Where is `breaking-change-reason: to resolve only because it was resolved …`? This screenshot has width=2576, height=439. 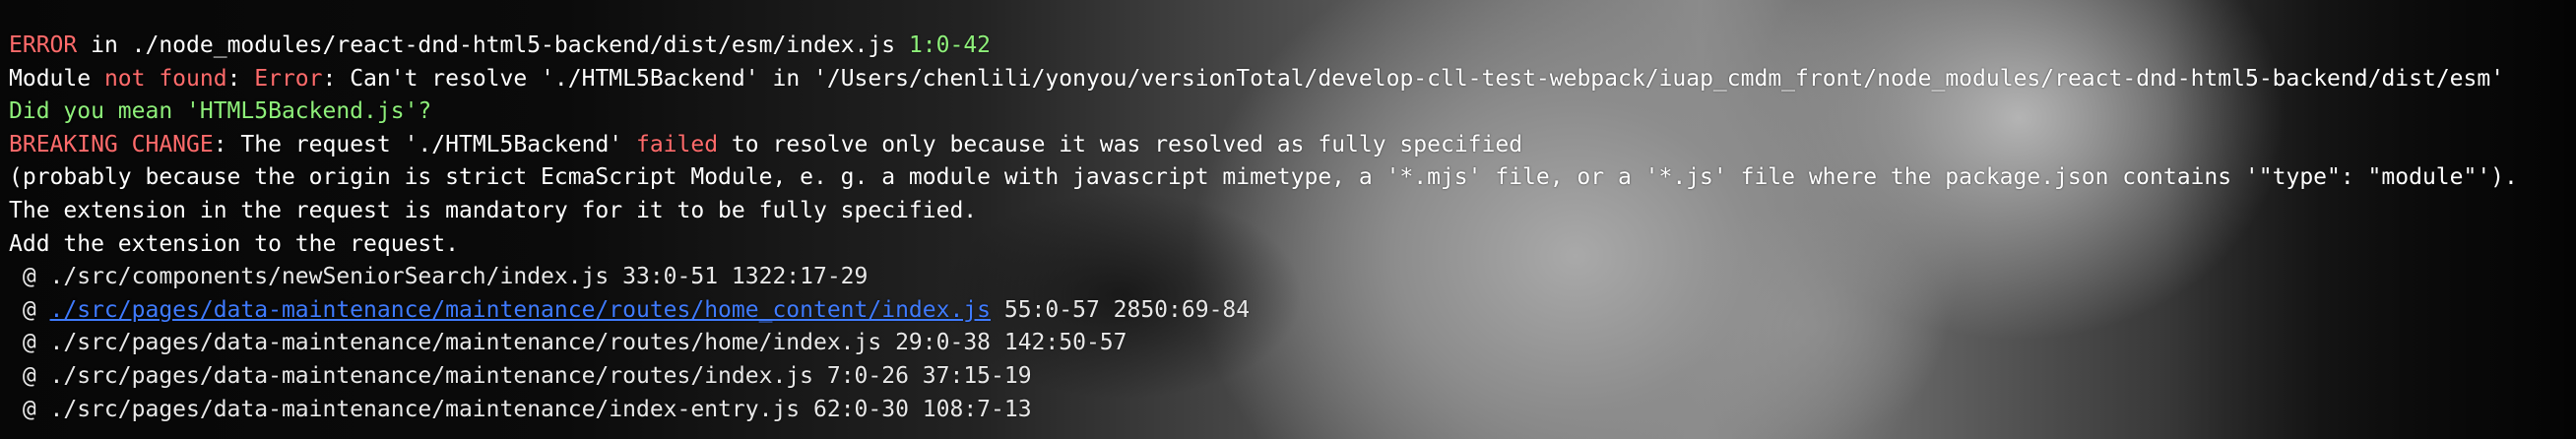
breaking-change-reason: to resolve only because it was resolved … is located at coordinates (1120, 144).